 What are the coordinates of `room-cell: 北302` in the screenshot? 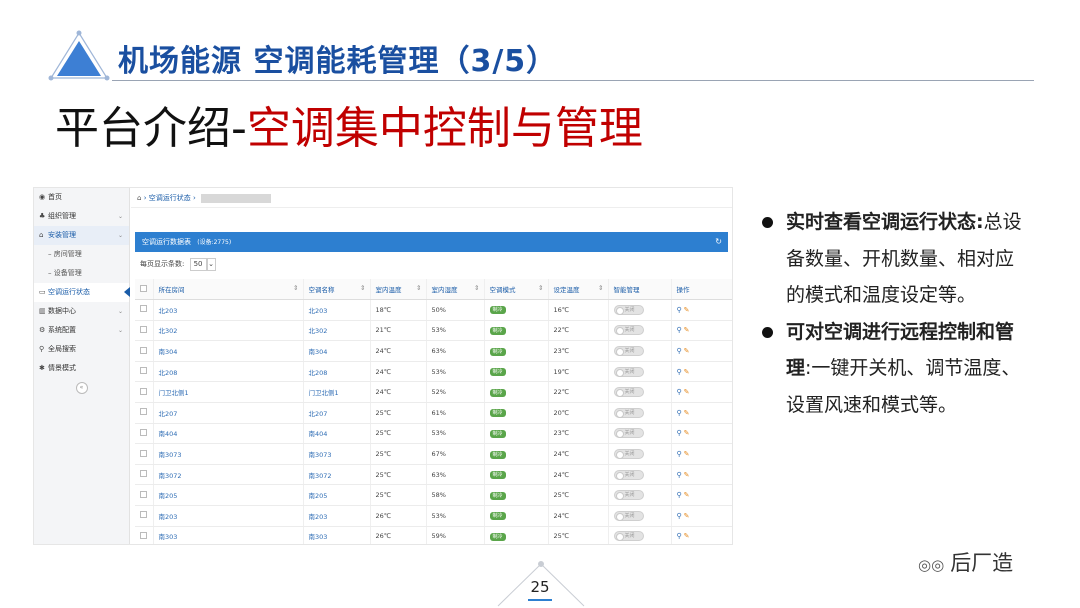 It's located at (228, 331).